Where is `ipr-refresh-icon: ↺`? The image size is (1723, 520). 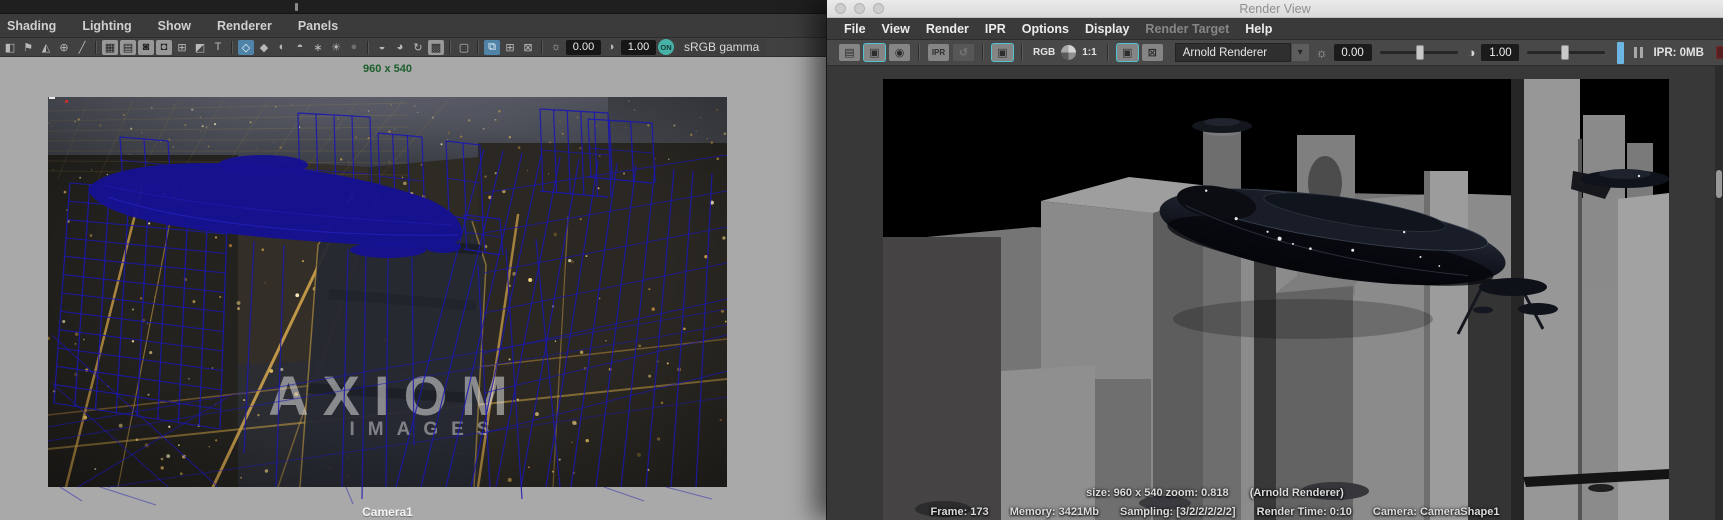 ipr-refresh-icon: ↺ is located at coordinates (963, 52).